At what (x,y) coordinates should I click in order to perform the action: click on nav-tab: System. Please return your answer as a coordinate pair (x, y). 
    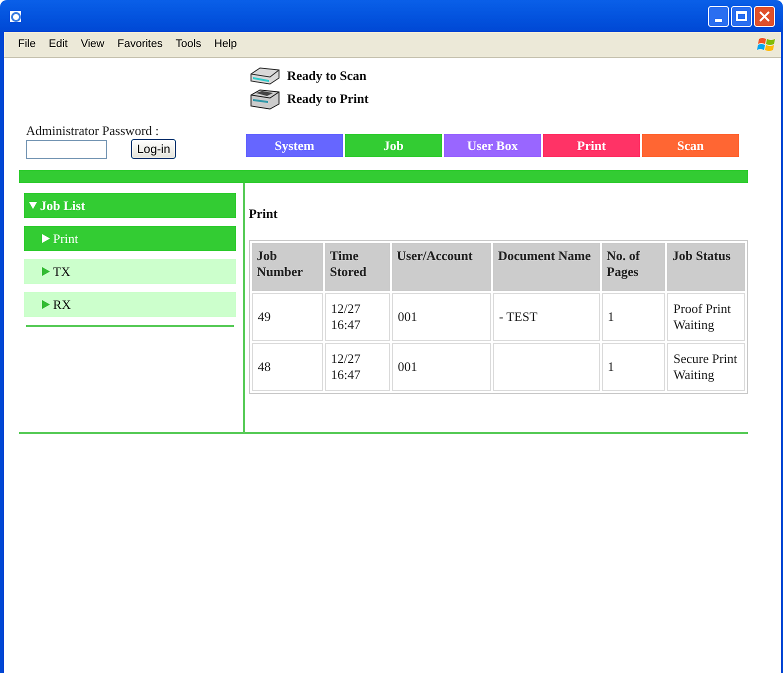
    Looking at the image, I should click on (294, 145).